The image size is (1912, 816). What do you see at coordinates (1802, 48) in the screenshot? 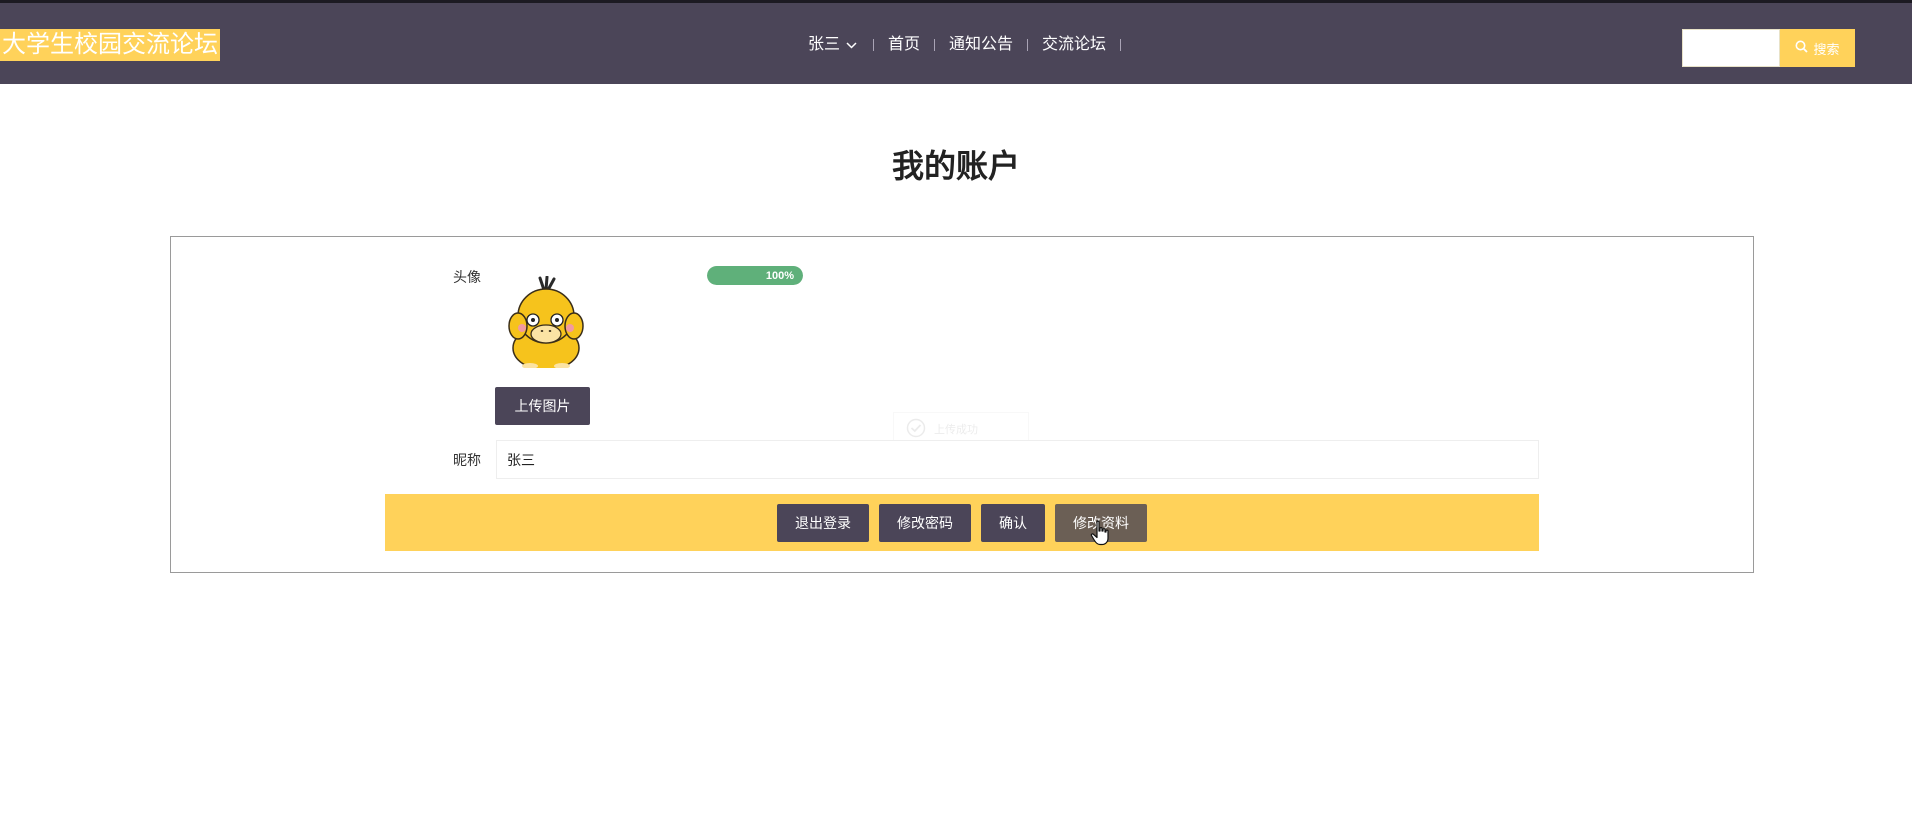
I see `search-icon` at bounding box center [1802, 48].